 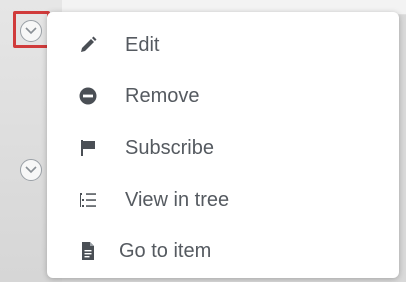 I want to click on pencil-icon, so click(x=88, y=45).